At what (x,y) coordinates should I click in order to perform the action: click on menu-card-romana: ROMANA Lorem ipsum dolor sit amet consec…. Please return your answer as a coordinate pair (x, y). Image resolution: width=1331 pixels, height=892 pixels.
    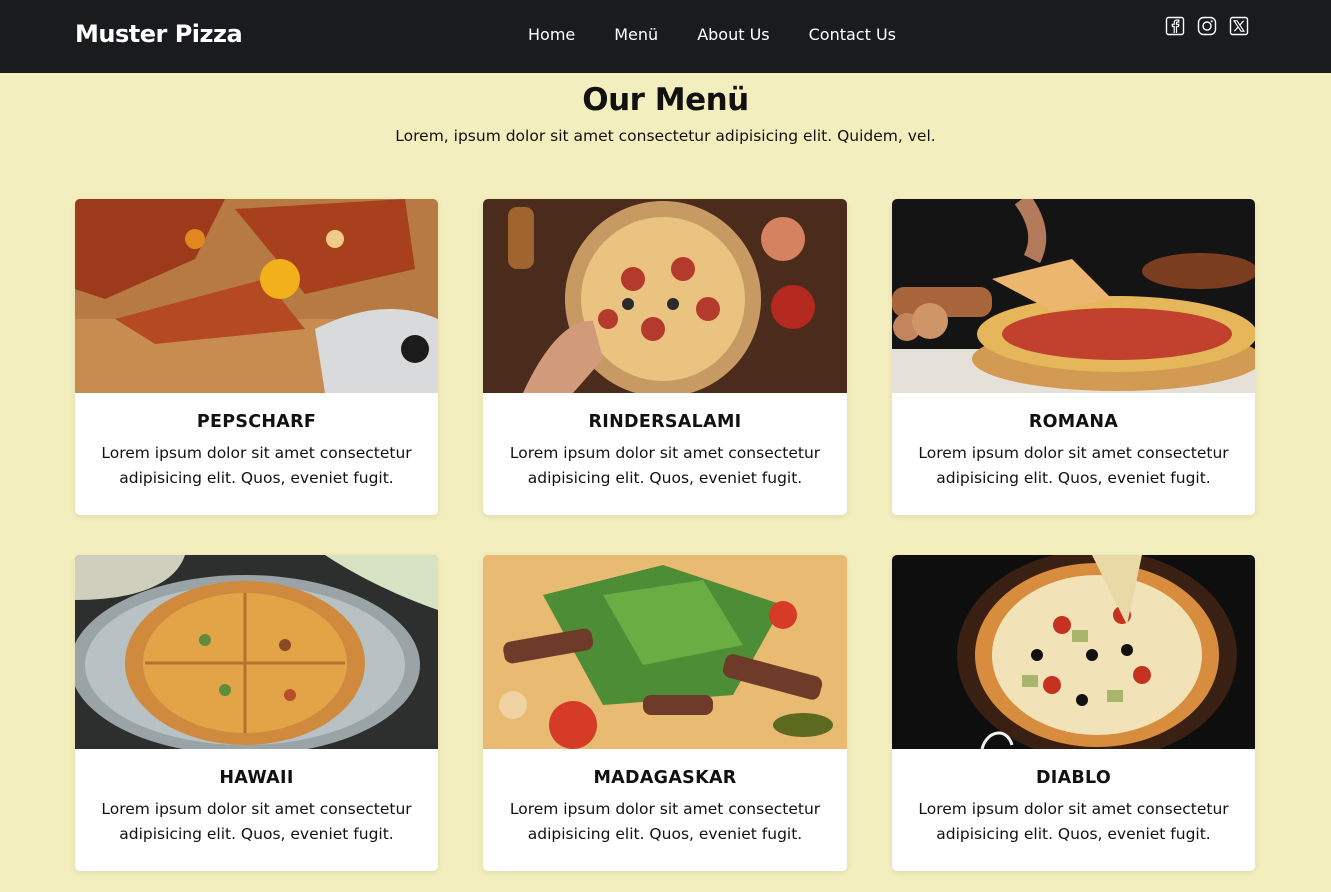
    Looking at the image, I should click on (1073, 357).